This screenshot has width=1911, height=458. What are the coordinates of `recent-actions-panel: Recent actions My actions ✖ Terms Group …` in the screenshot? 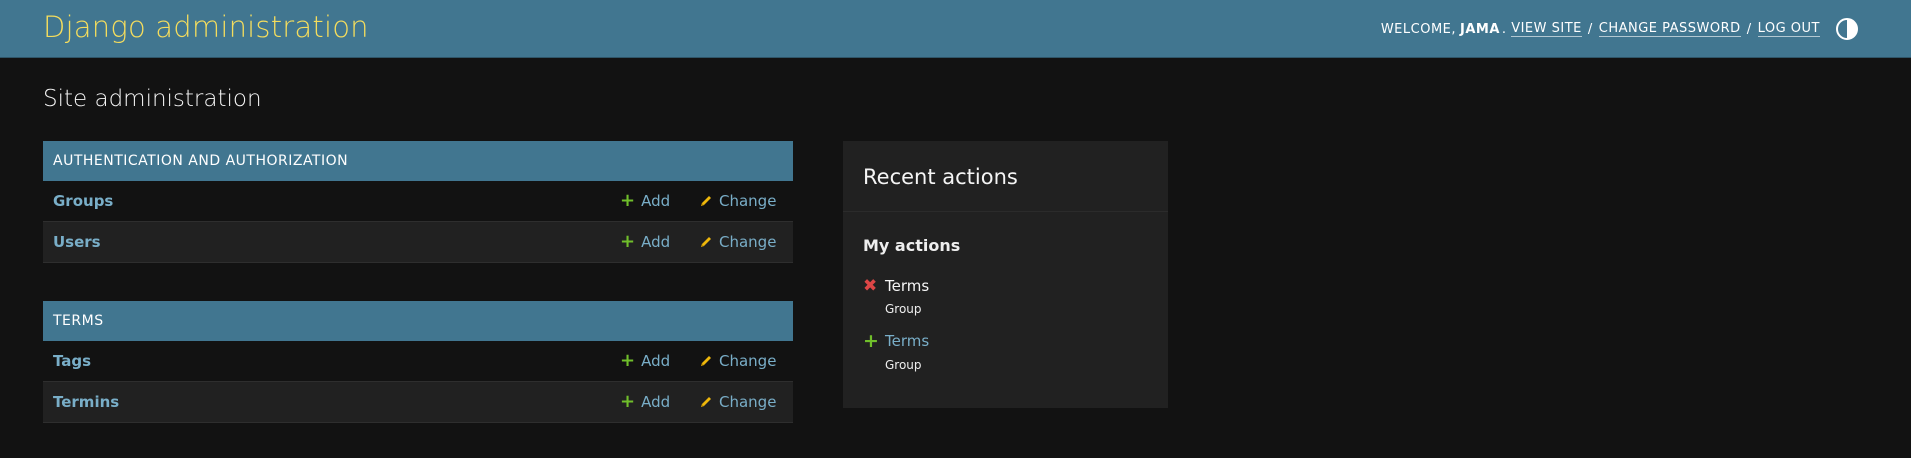 It's located at (1005, 274).